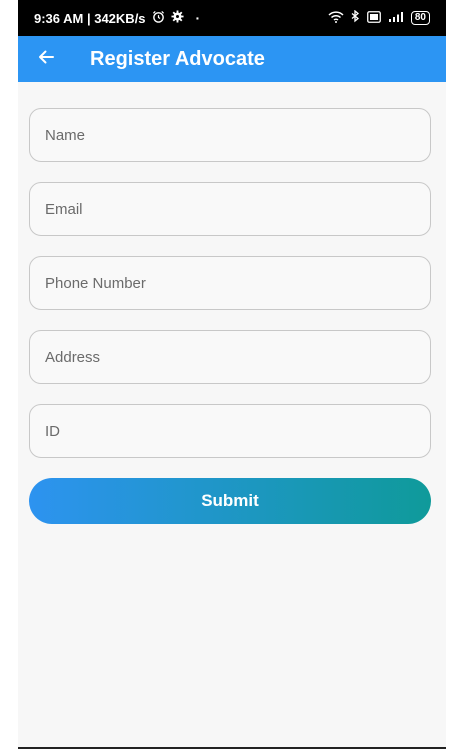 The height and width of the screenshot is (749, 450). I want to click on back-button, so click(46, 59).